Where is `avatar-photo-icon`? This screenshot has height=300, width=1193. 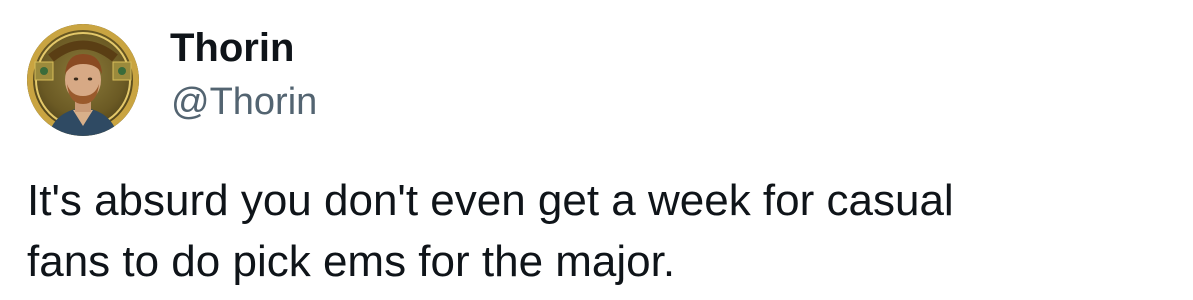
avatar-photo-icon is located at coordinates (83, 80).